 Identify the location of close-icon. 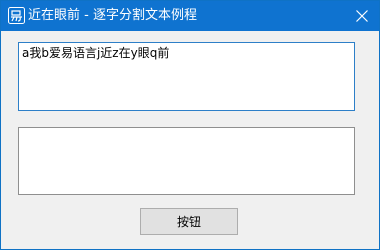
(362, 16).